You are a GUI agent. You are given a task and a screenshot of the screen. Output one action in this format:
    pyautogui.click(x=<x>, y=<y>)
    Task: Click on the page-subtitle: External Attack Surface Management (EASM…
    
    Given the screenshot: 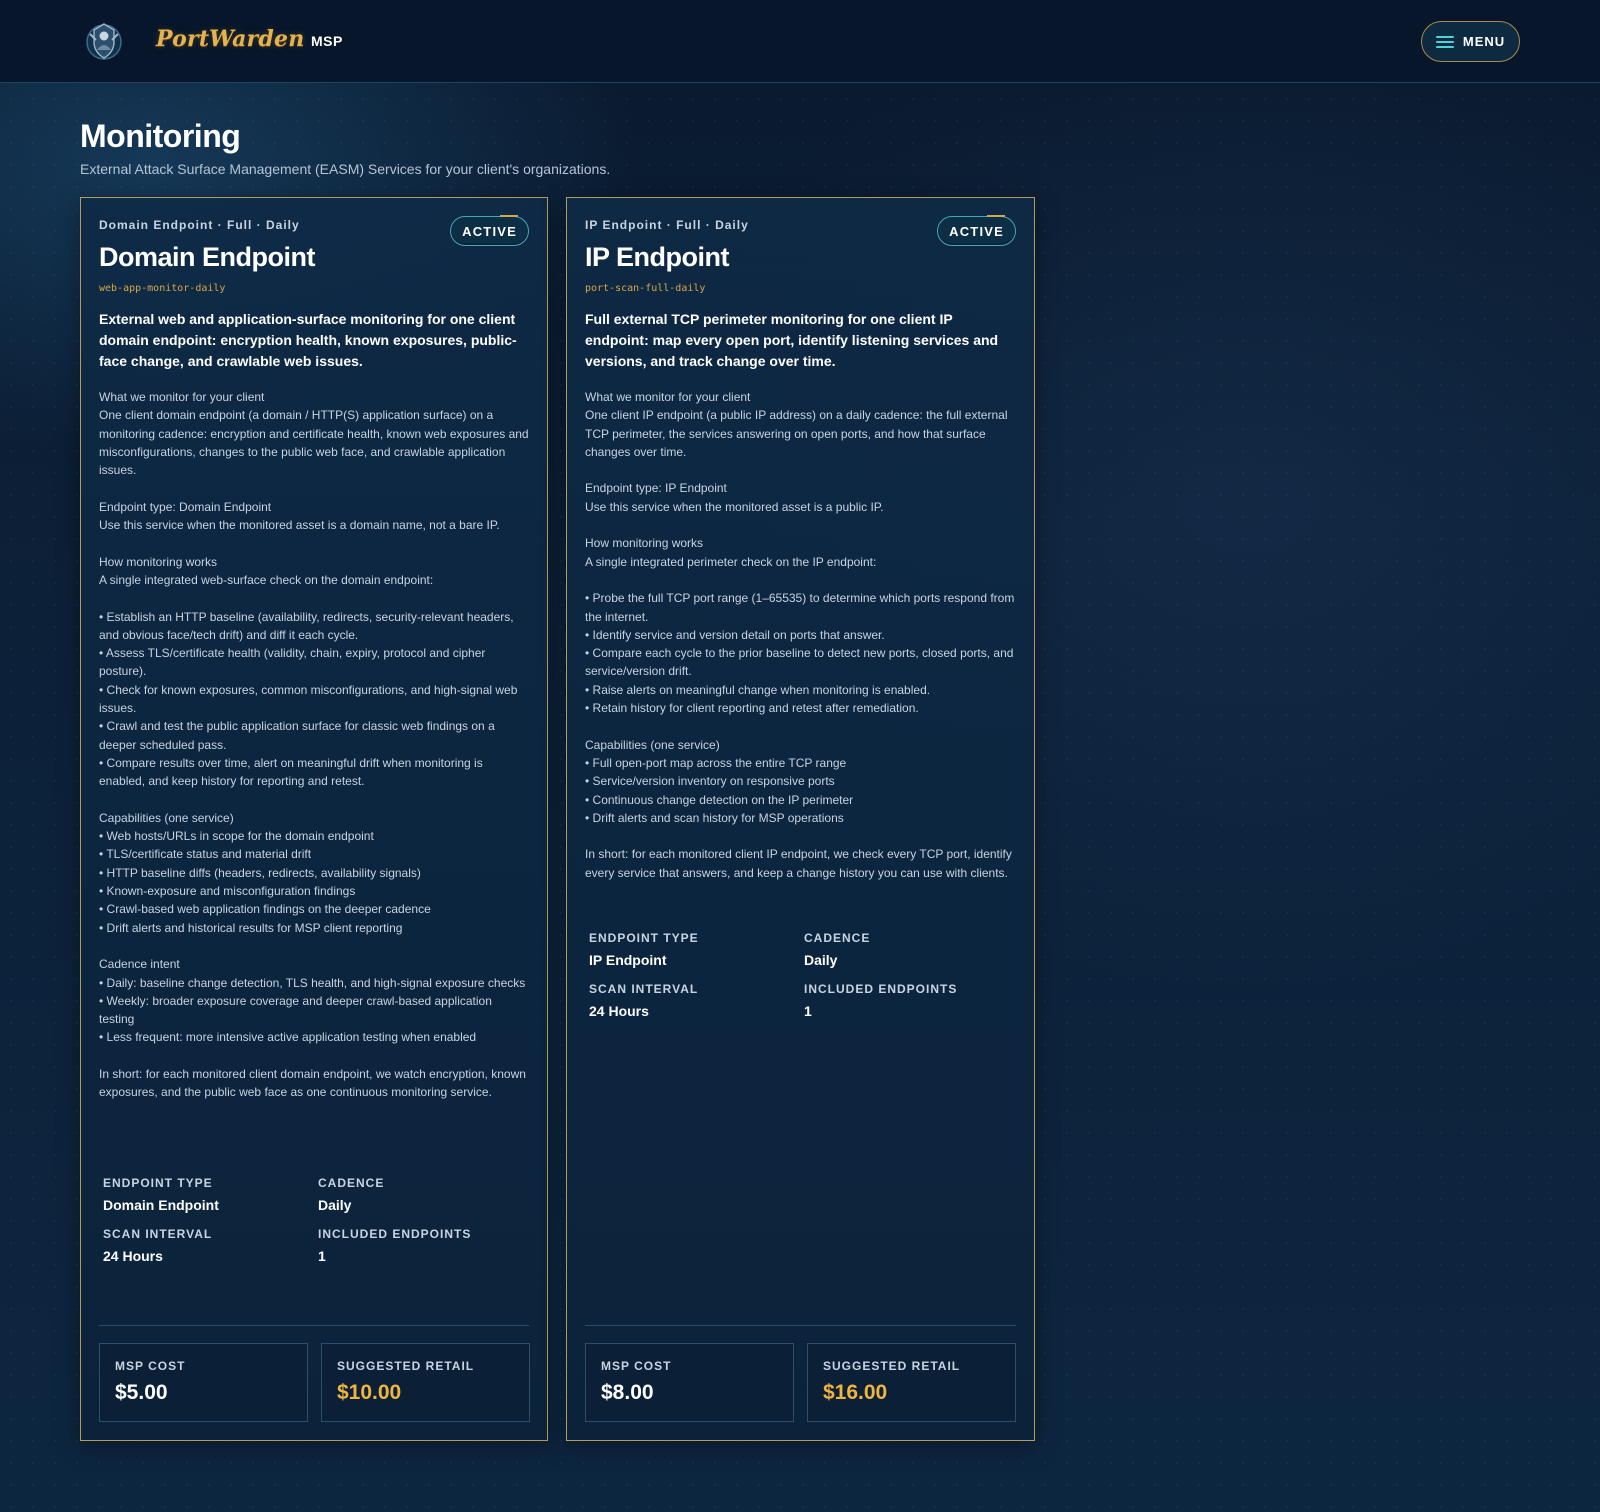 What is the action you would take?
    pyautogui.click(x=345, y=169)
    